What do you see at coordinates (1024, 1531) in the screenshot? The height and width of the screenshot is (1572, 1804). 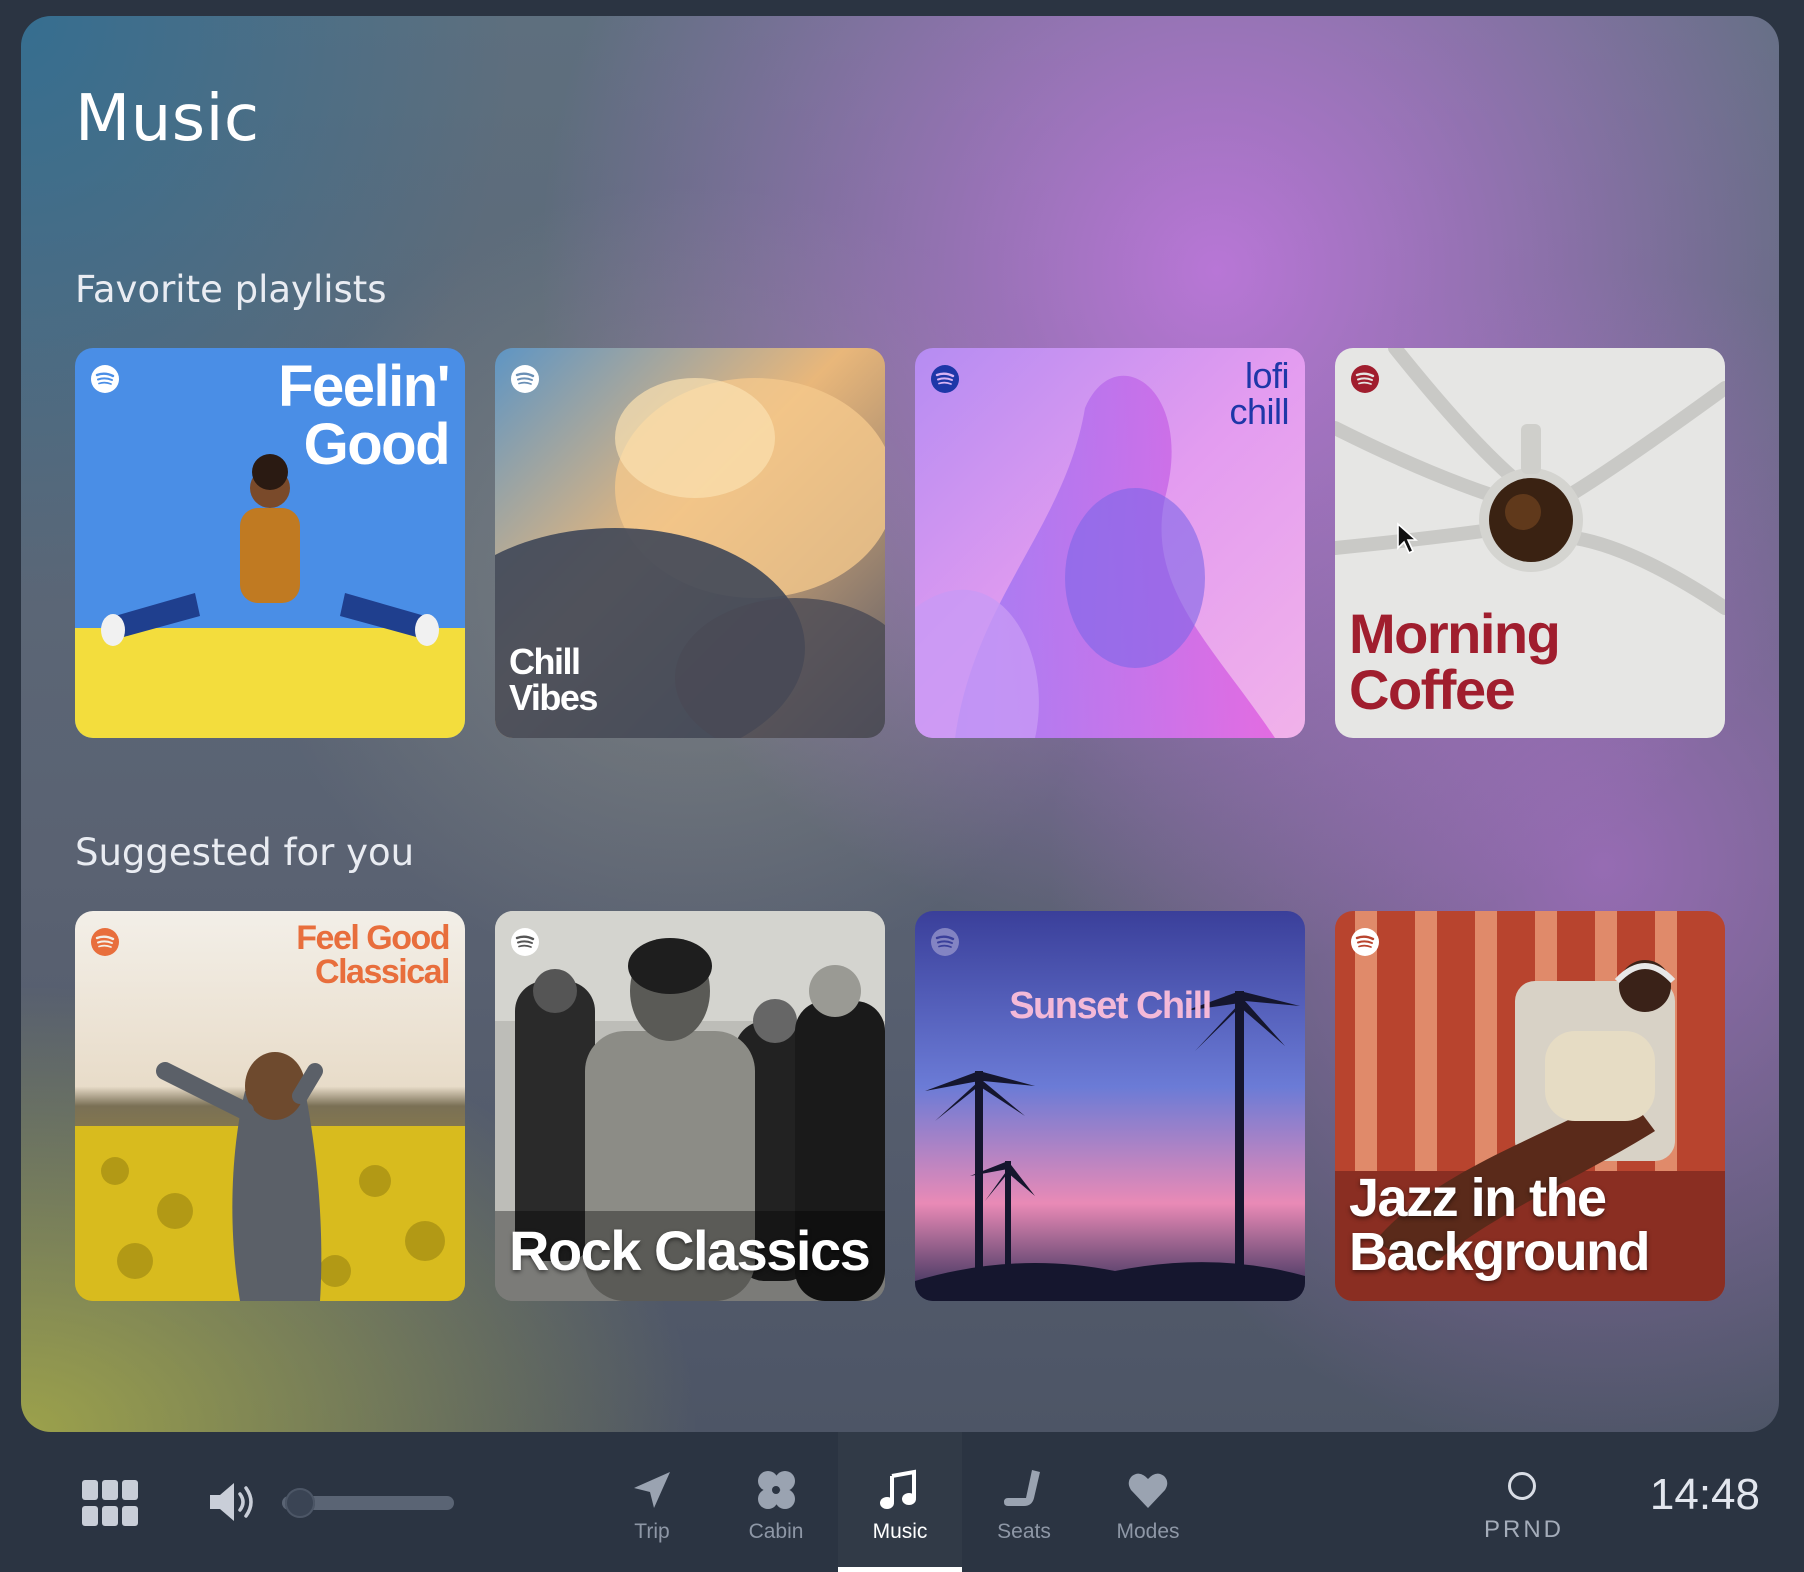 I see `nav-item-label: Seats` at bounding box center [1024, 1531].